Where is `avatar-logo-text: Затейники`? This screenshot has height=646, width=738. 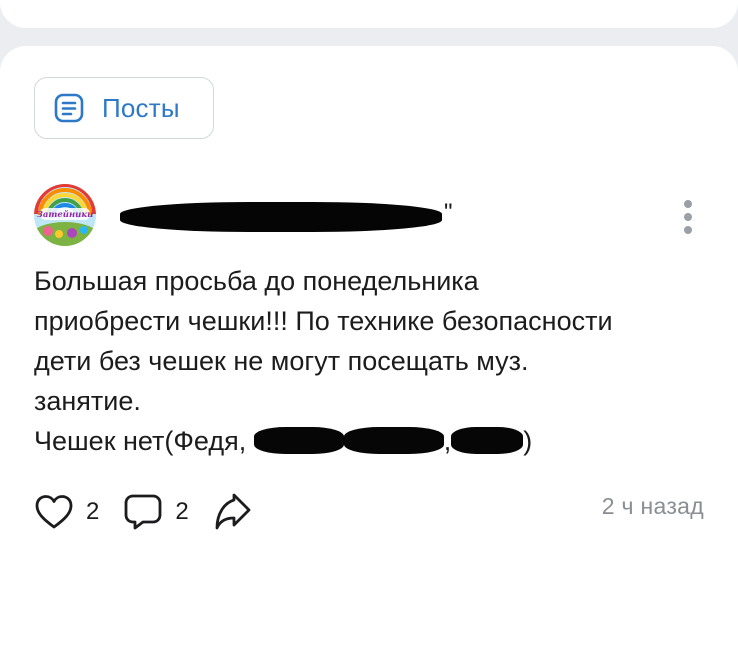
avatar-logo-text: Затейники is located at coordinates (65, 214).